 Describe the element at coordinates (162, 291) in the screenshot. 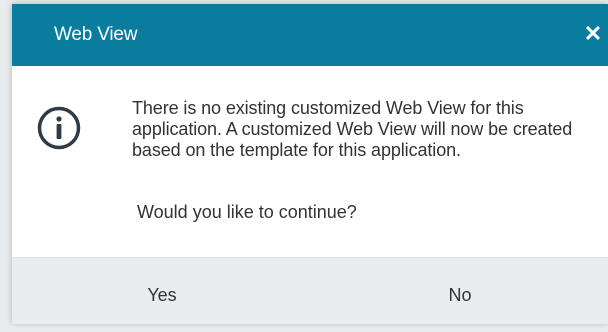

I see `yes-button: Yes` at that location.